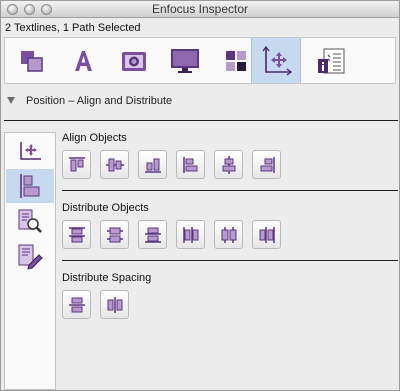  I want to click on distribute-vertical-spacing-button, so click(76, 304).